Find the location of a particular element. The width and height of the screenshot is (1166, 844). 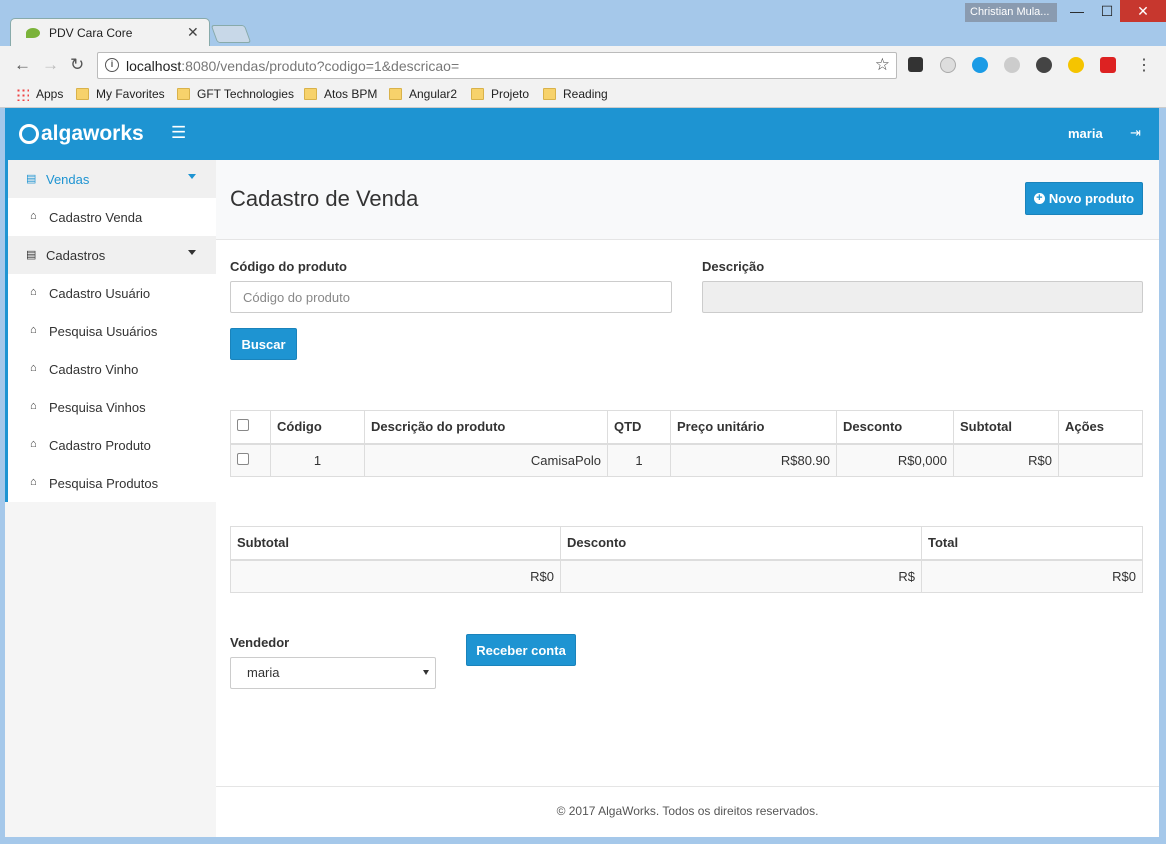

sidebar-item-cadastro-venda: ⌂ Cadastro Venda is located at coordinates (110, 217).